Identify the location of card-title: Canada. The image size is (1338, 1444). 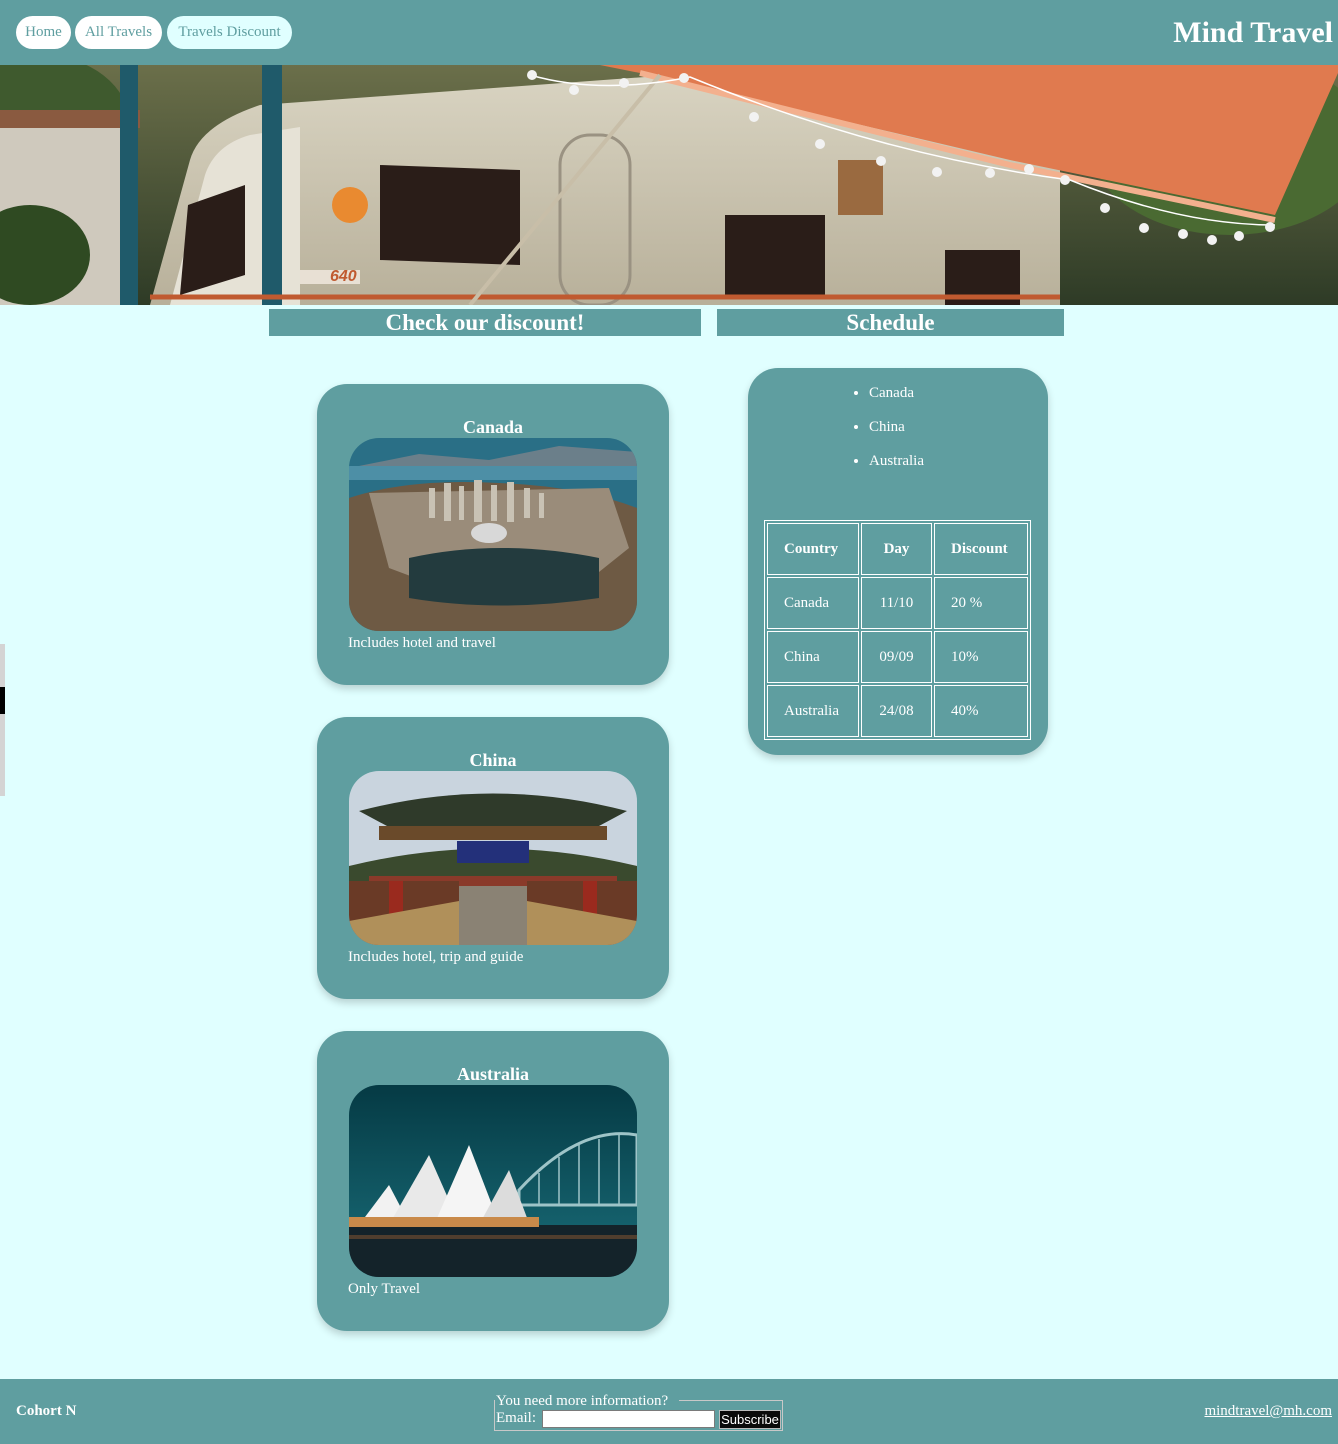
(493, 427).